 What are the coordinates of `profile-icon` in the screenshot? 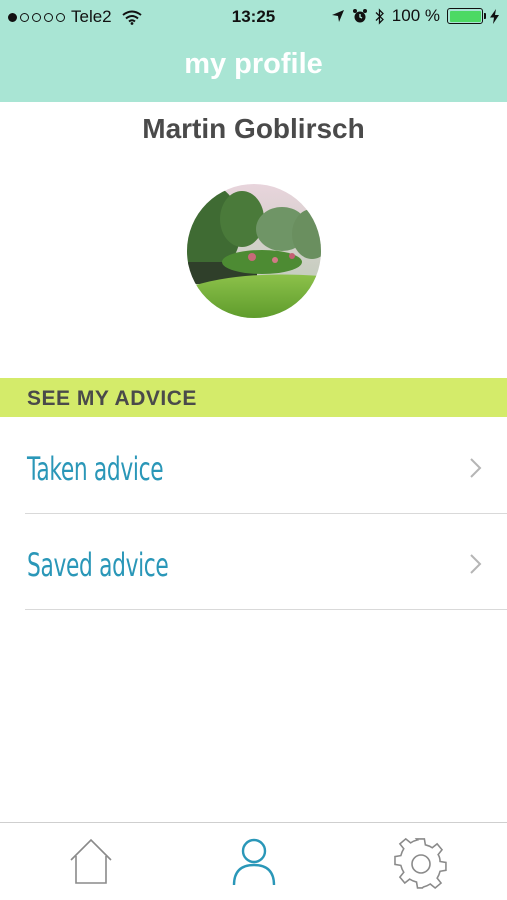 It's located at (254, 862).